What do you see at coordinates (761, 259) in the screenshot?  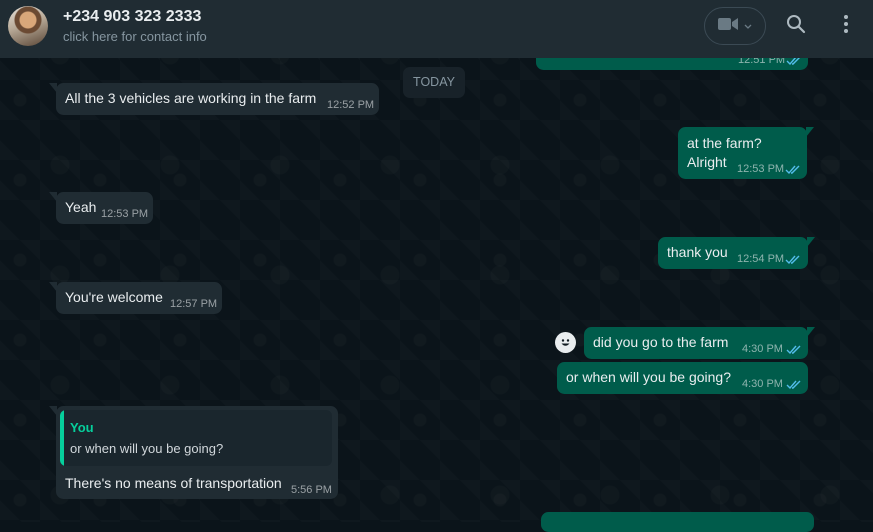 I see `message-time: 12:54 PM` at bounding box center [761, 259].